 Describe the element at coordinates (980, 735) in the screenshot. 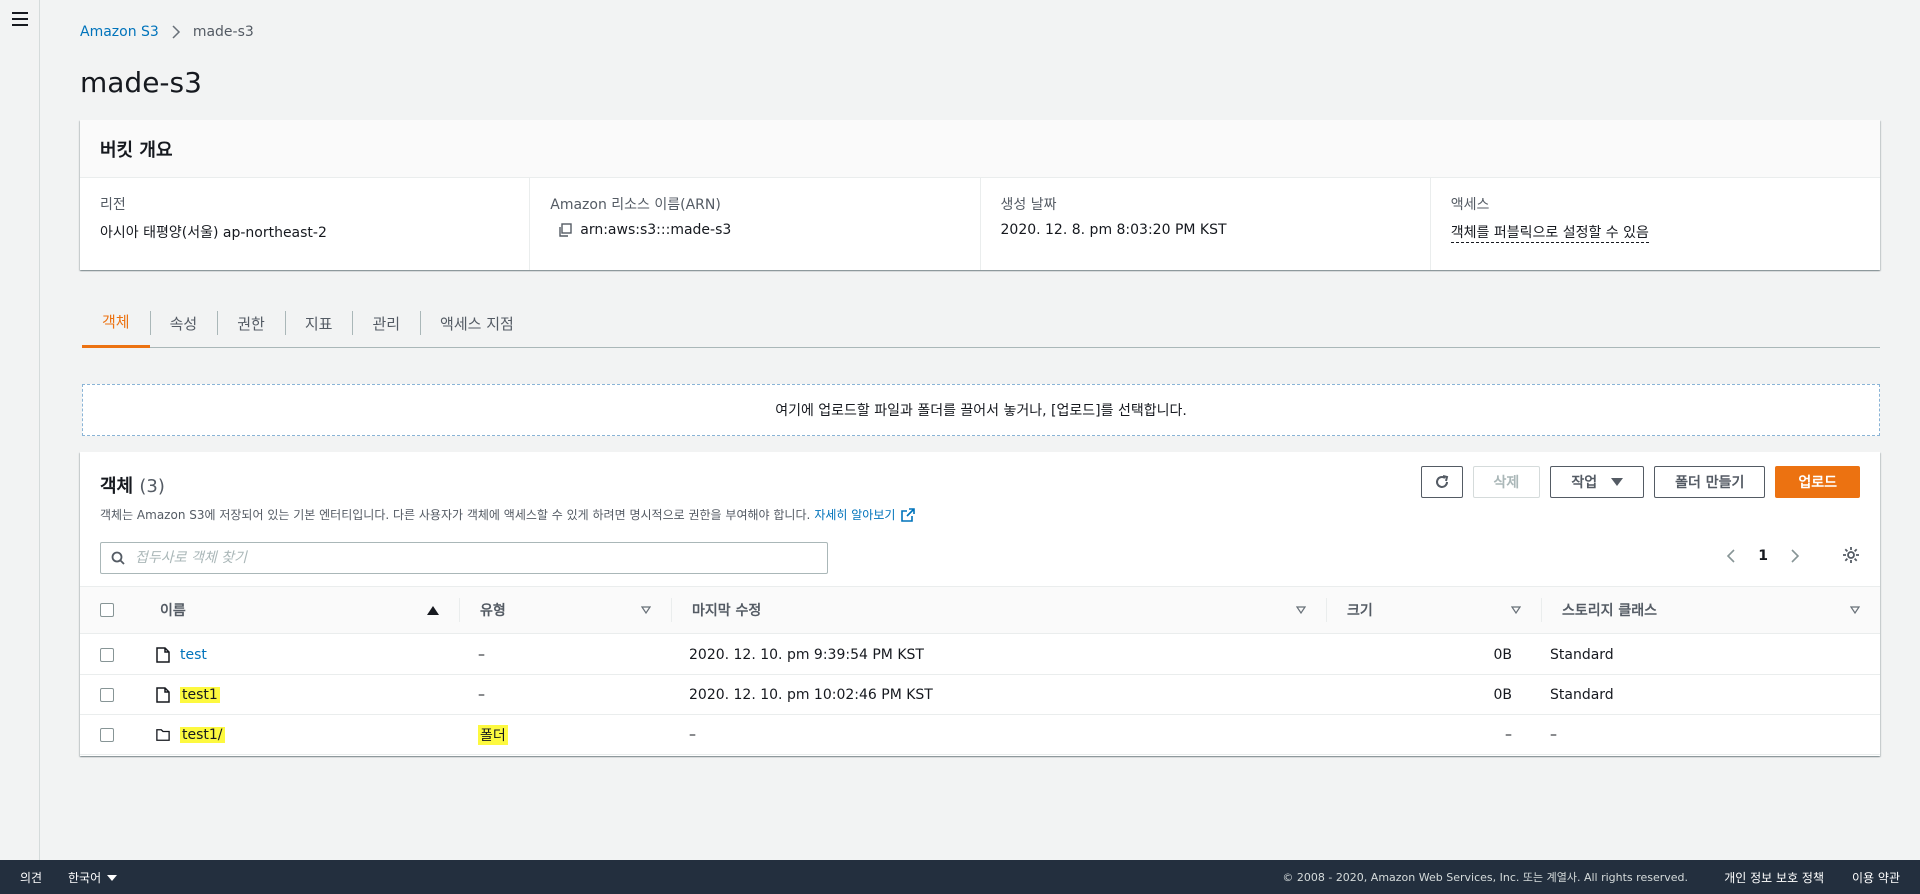

I see `table-row: test1/ 폴더 – – –` at that location.